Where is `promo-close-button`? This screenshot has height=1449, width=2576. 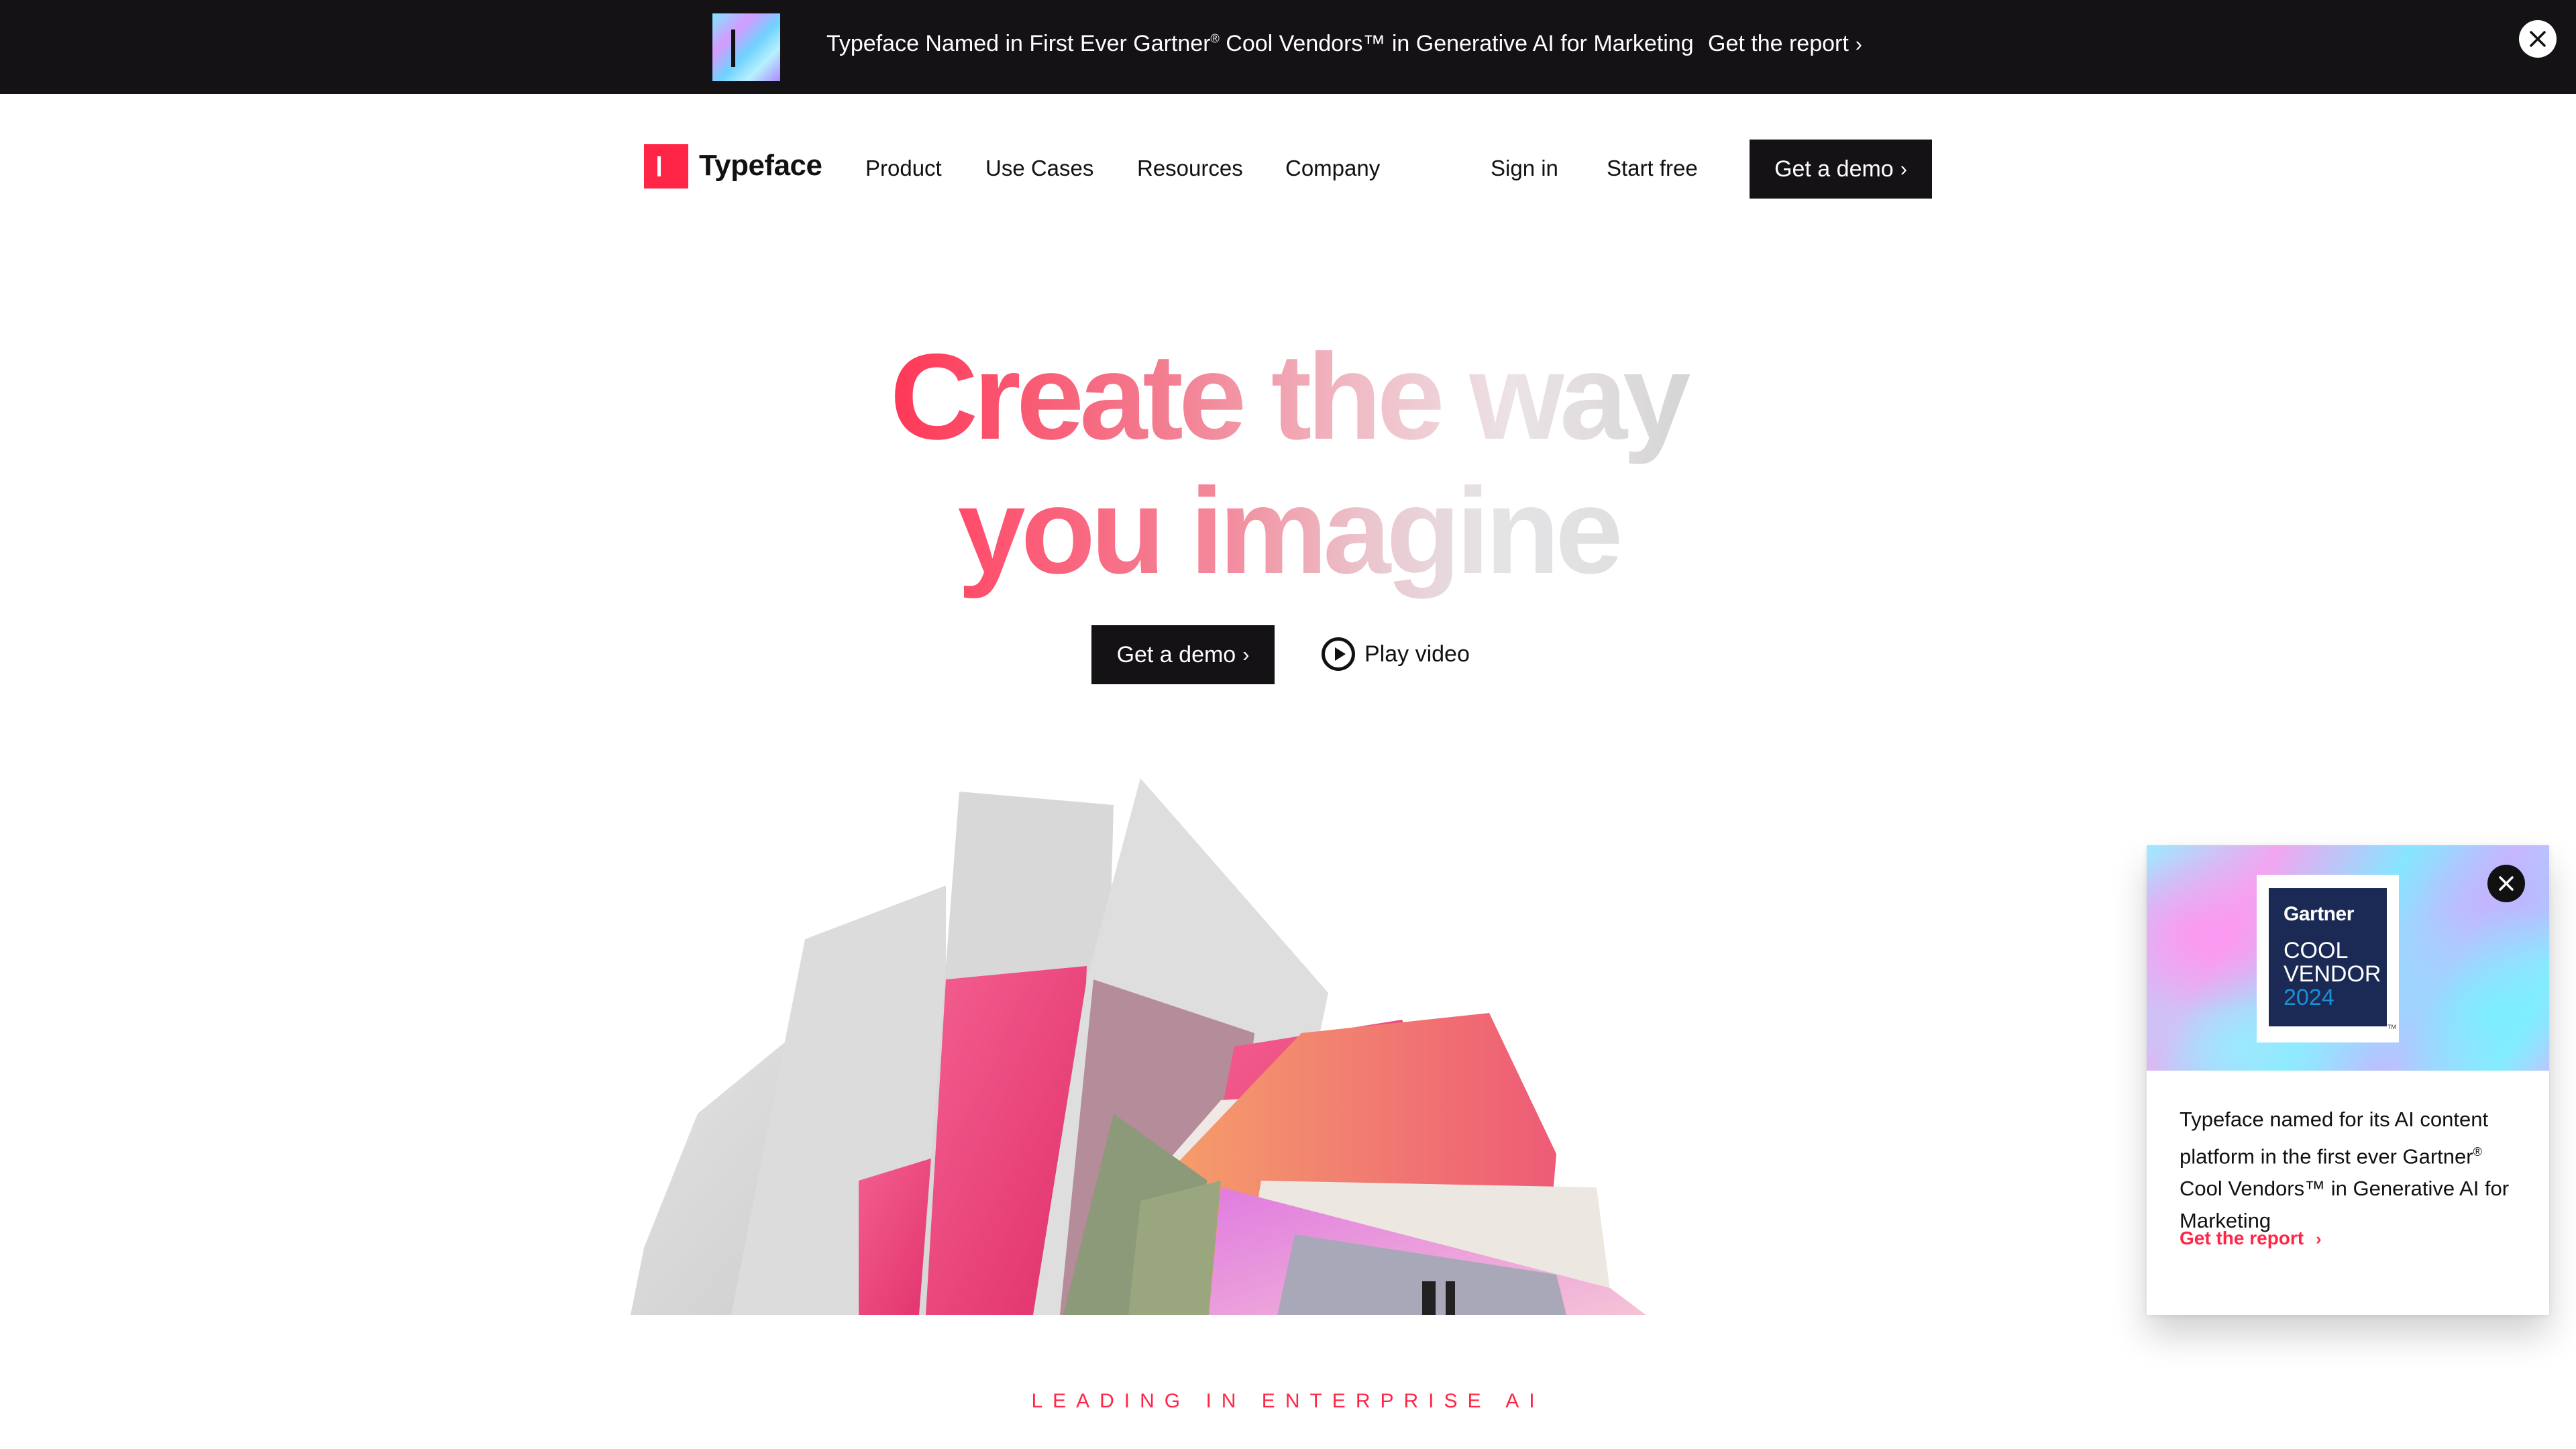
promo-close-button is located at coordinates (2506, 883).